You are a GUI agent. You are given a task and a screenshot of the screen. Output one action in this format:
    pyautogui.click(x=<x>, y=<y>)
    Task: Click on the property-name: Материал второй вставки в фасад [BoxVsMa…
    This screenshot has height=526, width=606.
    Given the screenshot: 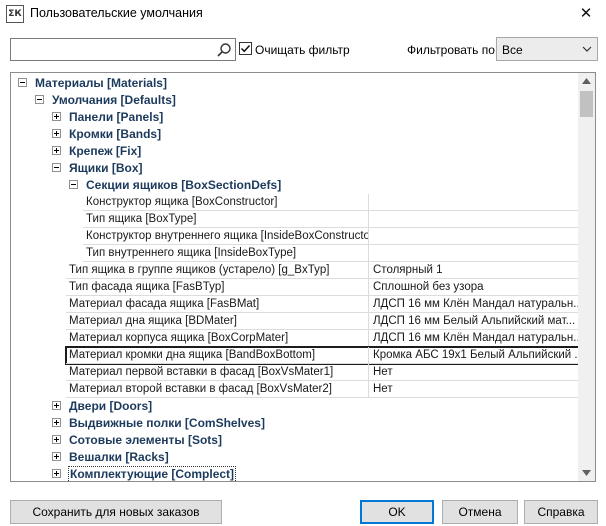 What is the action you would take?
    pyautogui.click(x=217, y=389)
    